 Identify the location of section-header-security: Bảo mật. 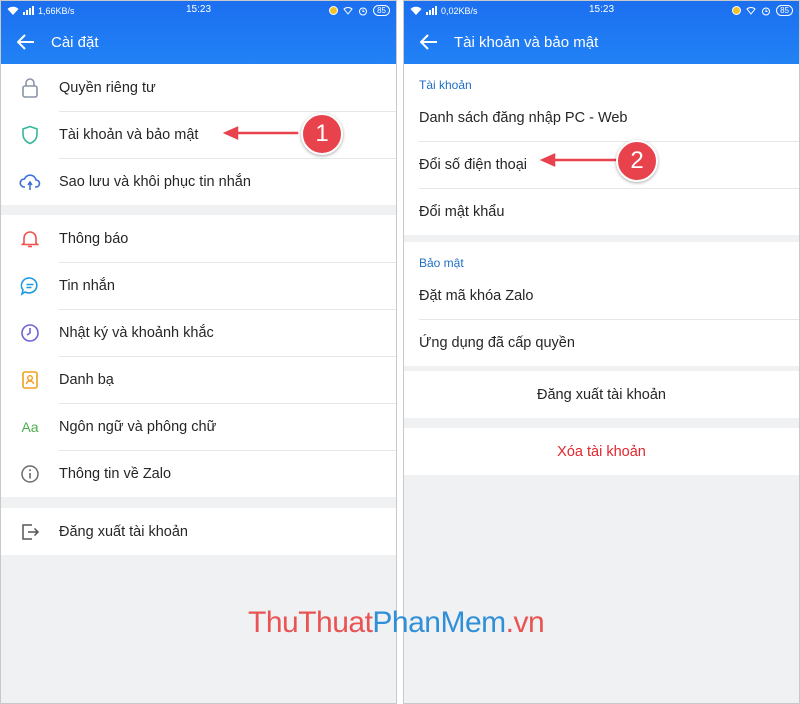
(441, 263).